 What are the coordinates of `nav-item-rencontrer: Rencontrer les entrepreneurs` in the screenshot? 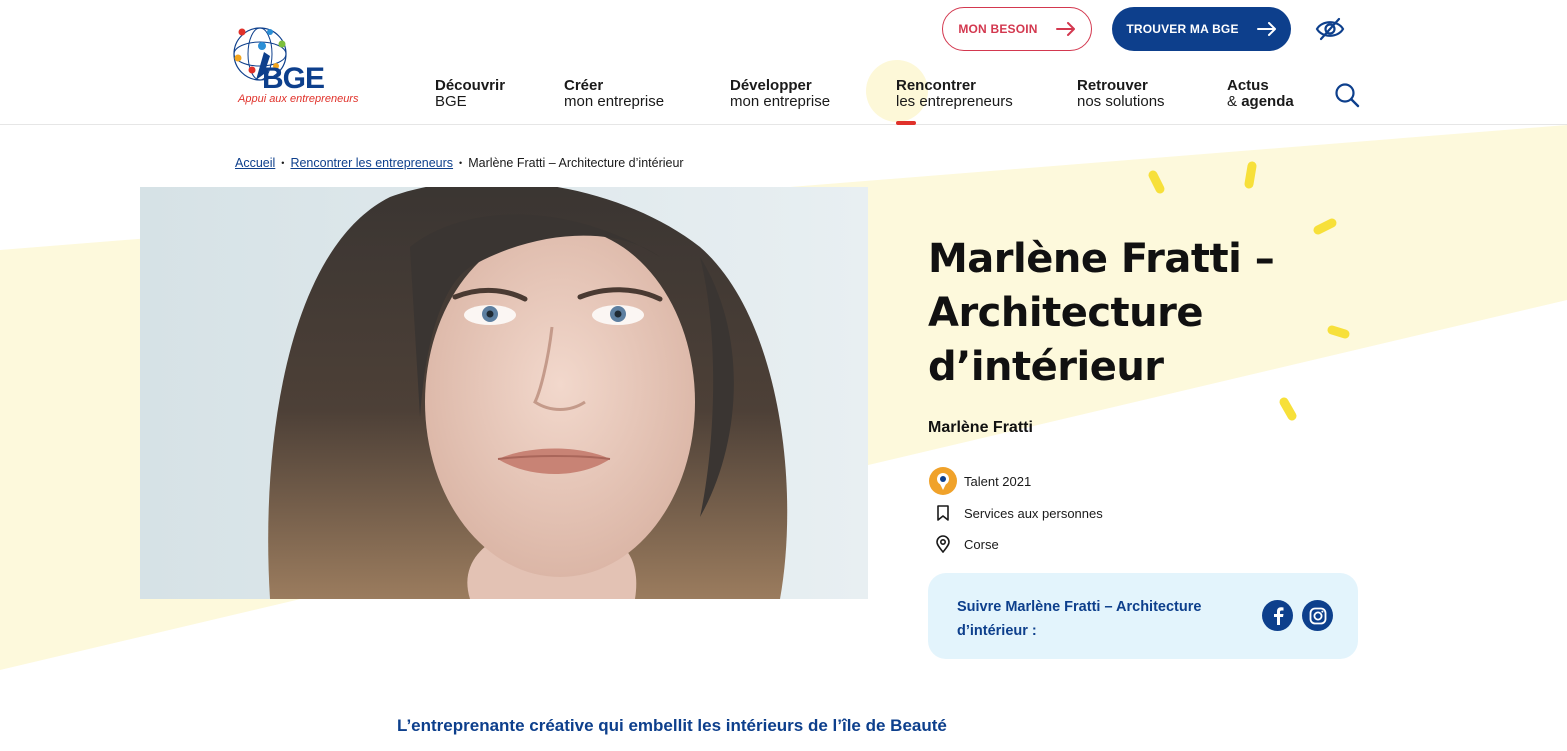 It's located at (954, 98).